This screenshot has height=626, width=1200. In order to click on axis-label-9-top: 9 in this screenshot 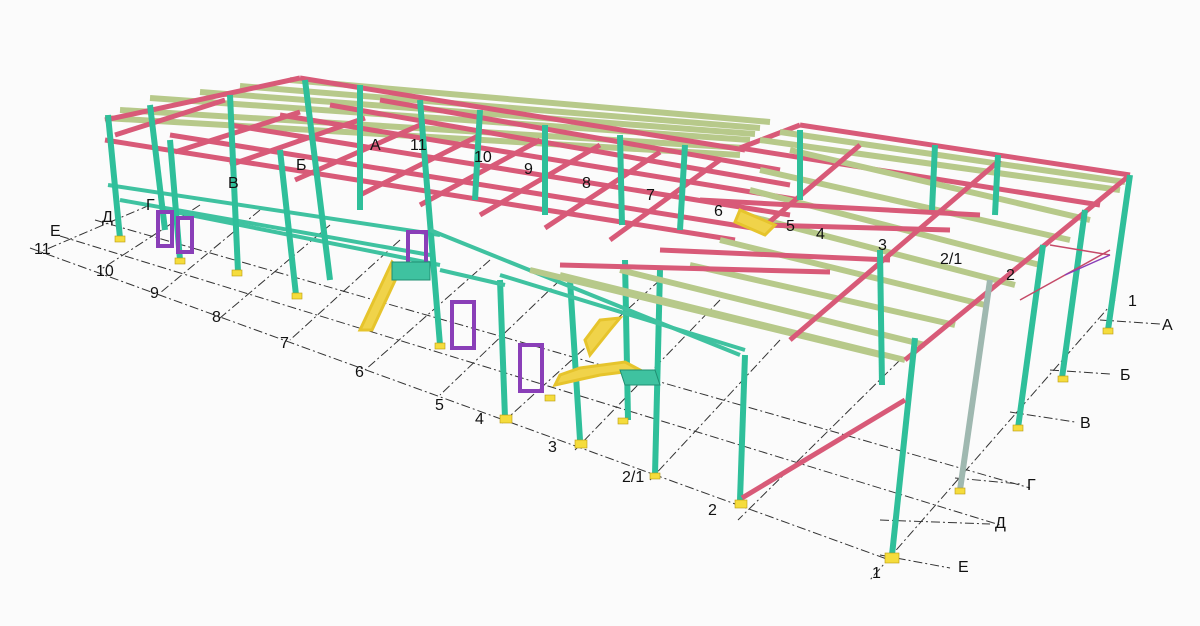, I will do `click(528, 169)`.